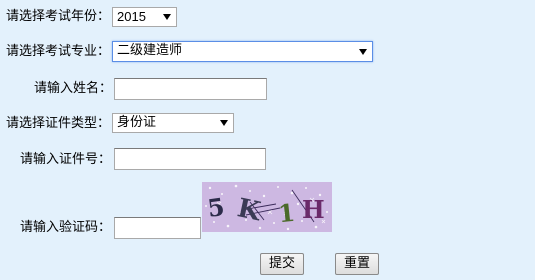 Image resolution: width=535 pixels, height=280 pixels. I want to click on captcha-graphic: 5 K 1 H, so click(266, 207).